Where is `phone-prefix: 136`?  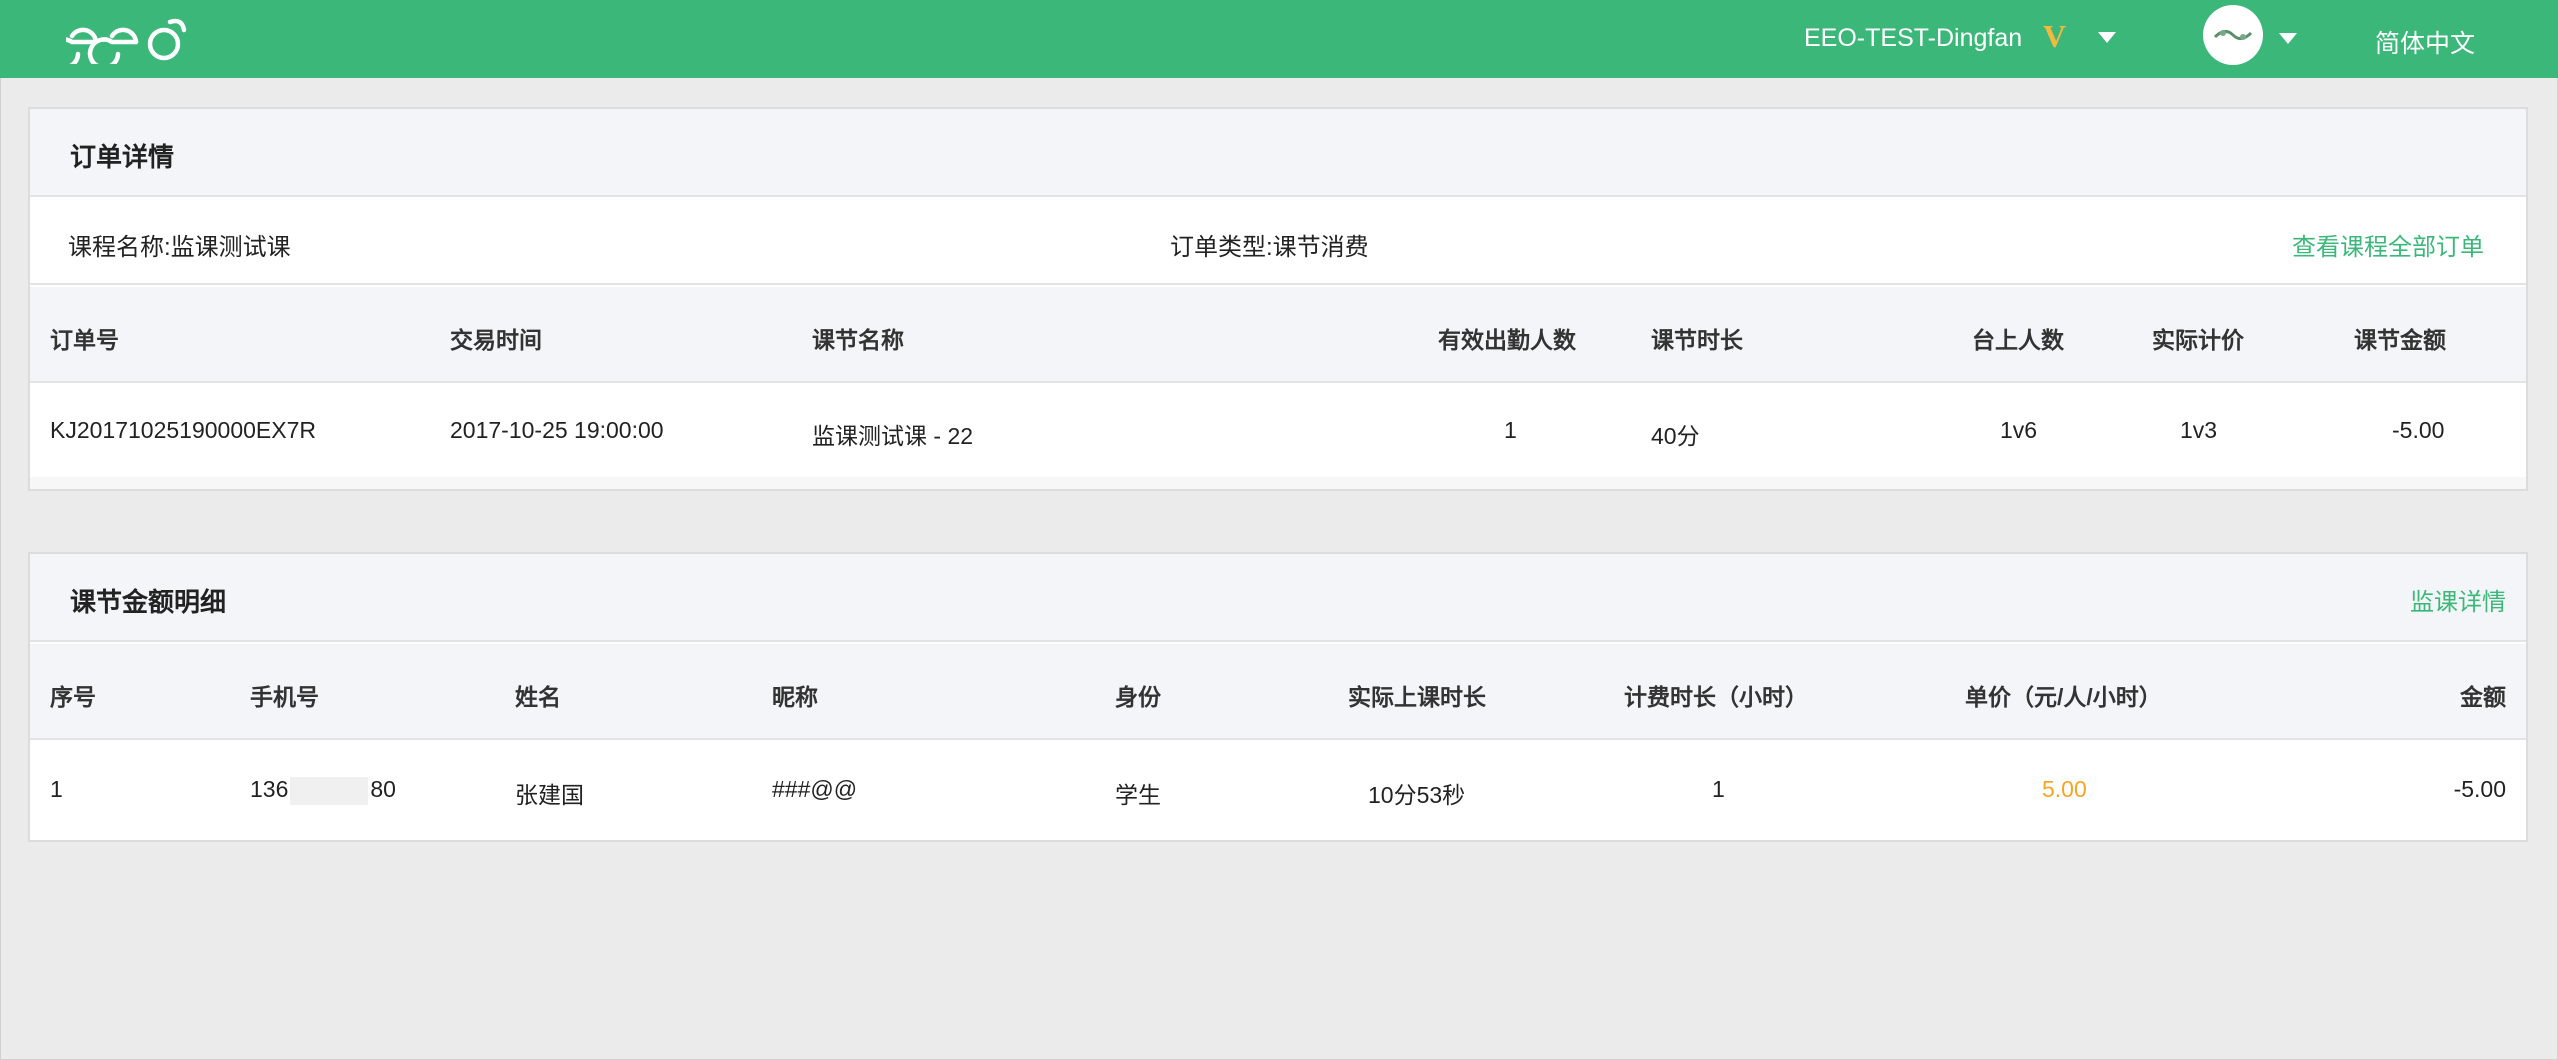 phone-prefix: 136 is located at coordinates (269, 789).